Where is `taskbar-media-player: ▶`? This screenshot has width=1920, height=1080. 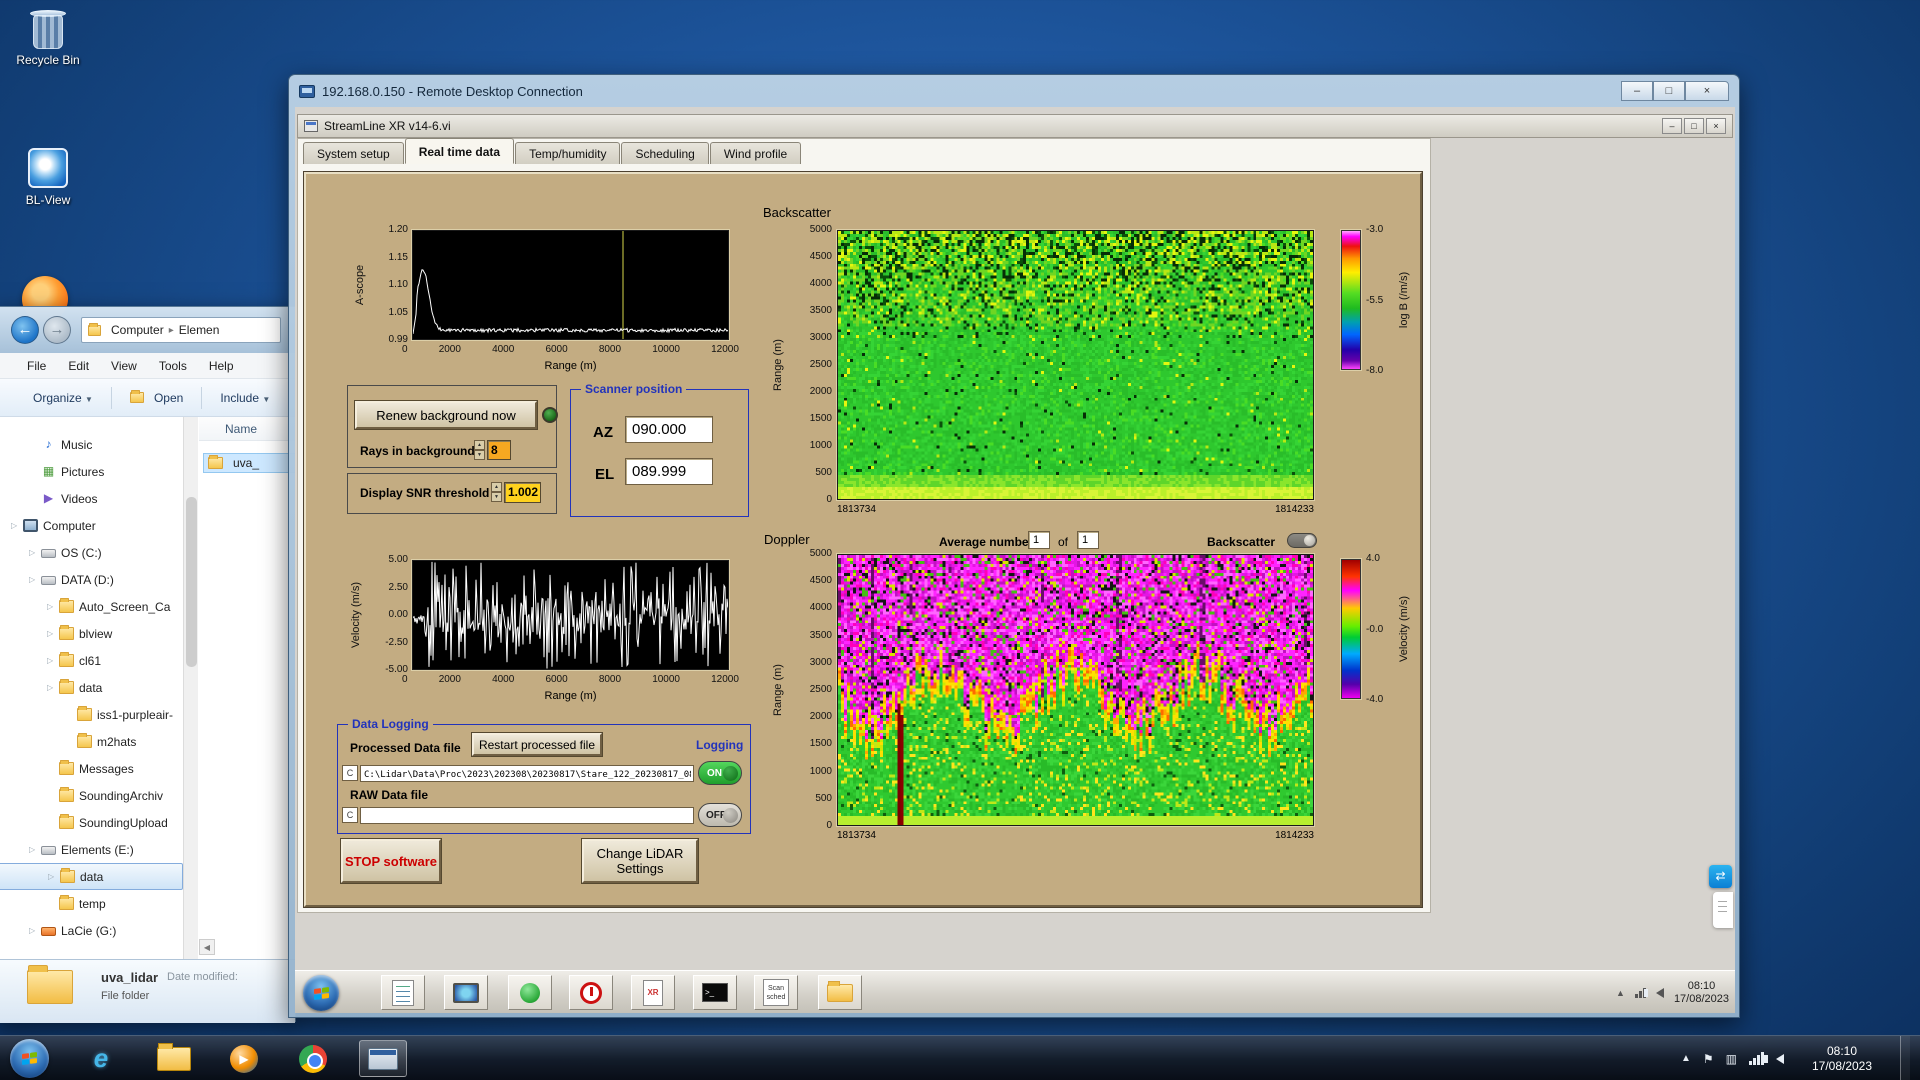 taskbar-media-player: ▶ is located at coordinates (244, 1058).